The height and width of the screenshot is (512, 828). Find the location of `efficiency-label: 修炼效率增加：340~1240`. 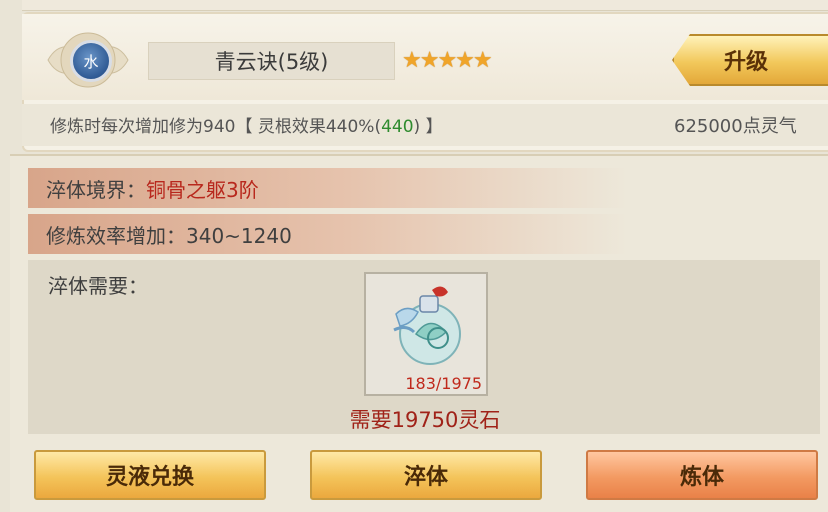

efficiency-label: 修炼效率增加：340~1240 is located at coordinates (169, 236).